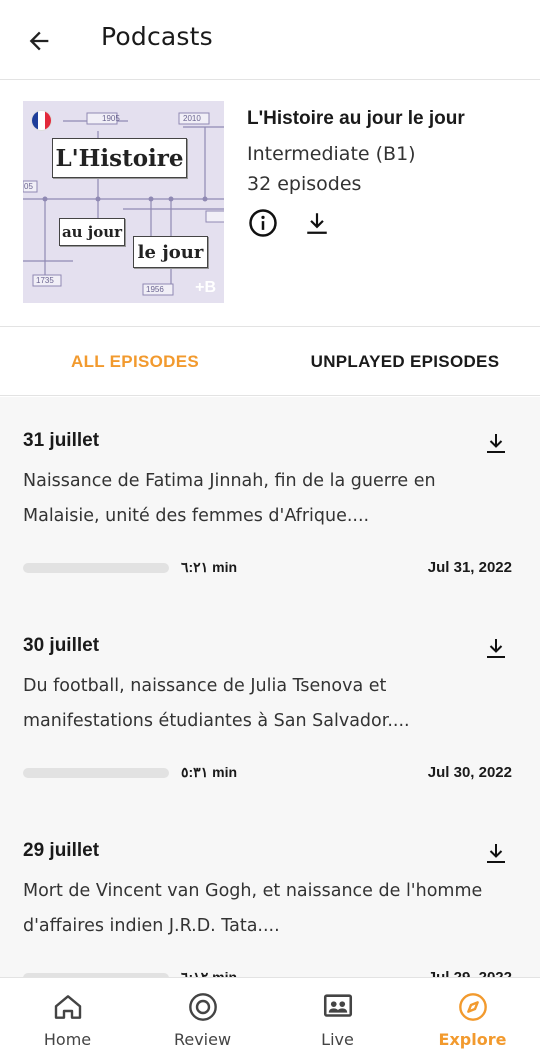 Image resolution: width=540 pixels, height=1057 pixels. I want to click on episode-duration: ٦:٢١ min, so click(209, 567).